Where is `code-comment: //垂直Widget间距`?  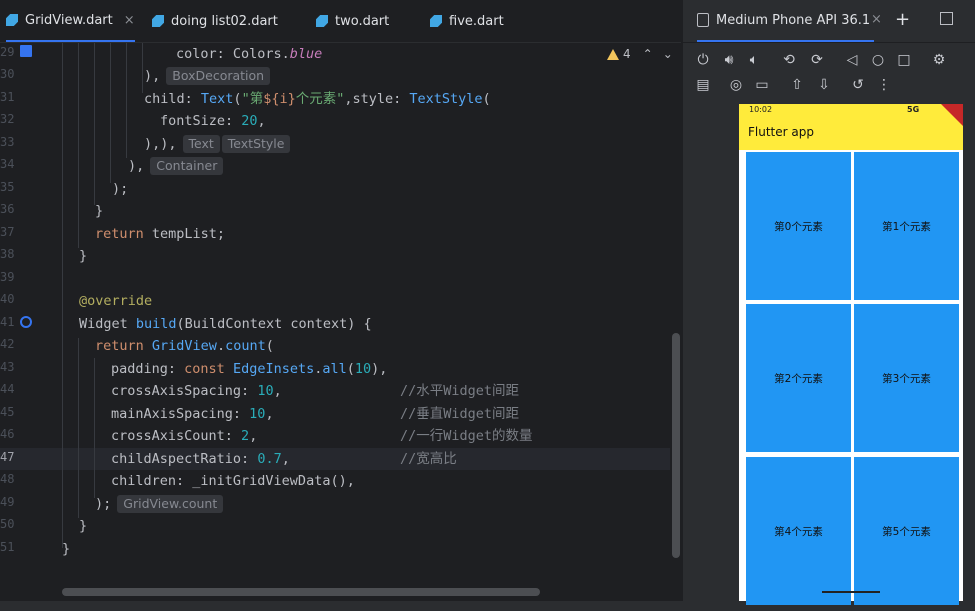 code-comment: //垂直Widget间距 is located at coordinates (460, 414).